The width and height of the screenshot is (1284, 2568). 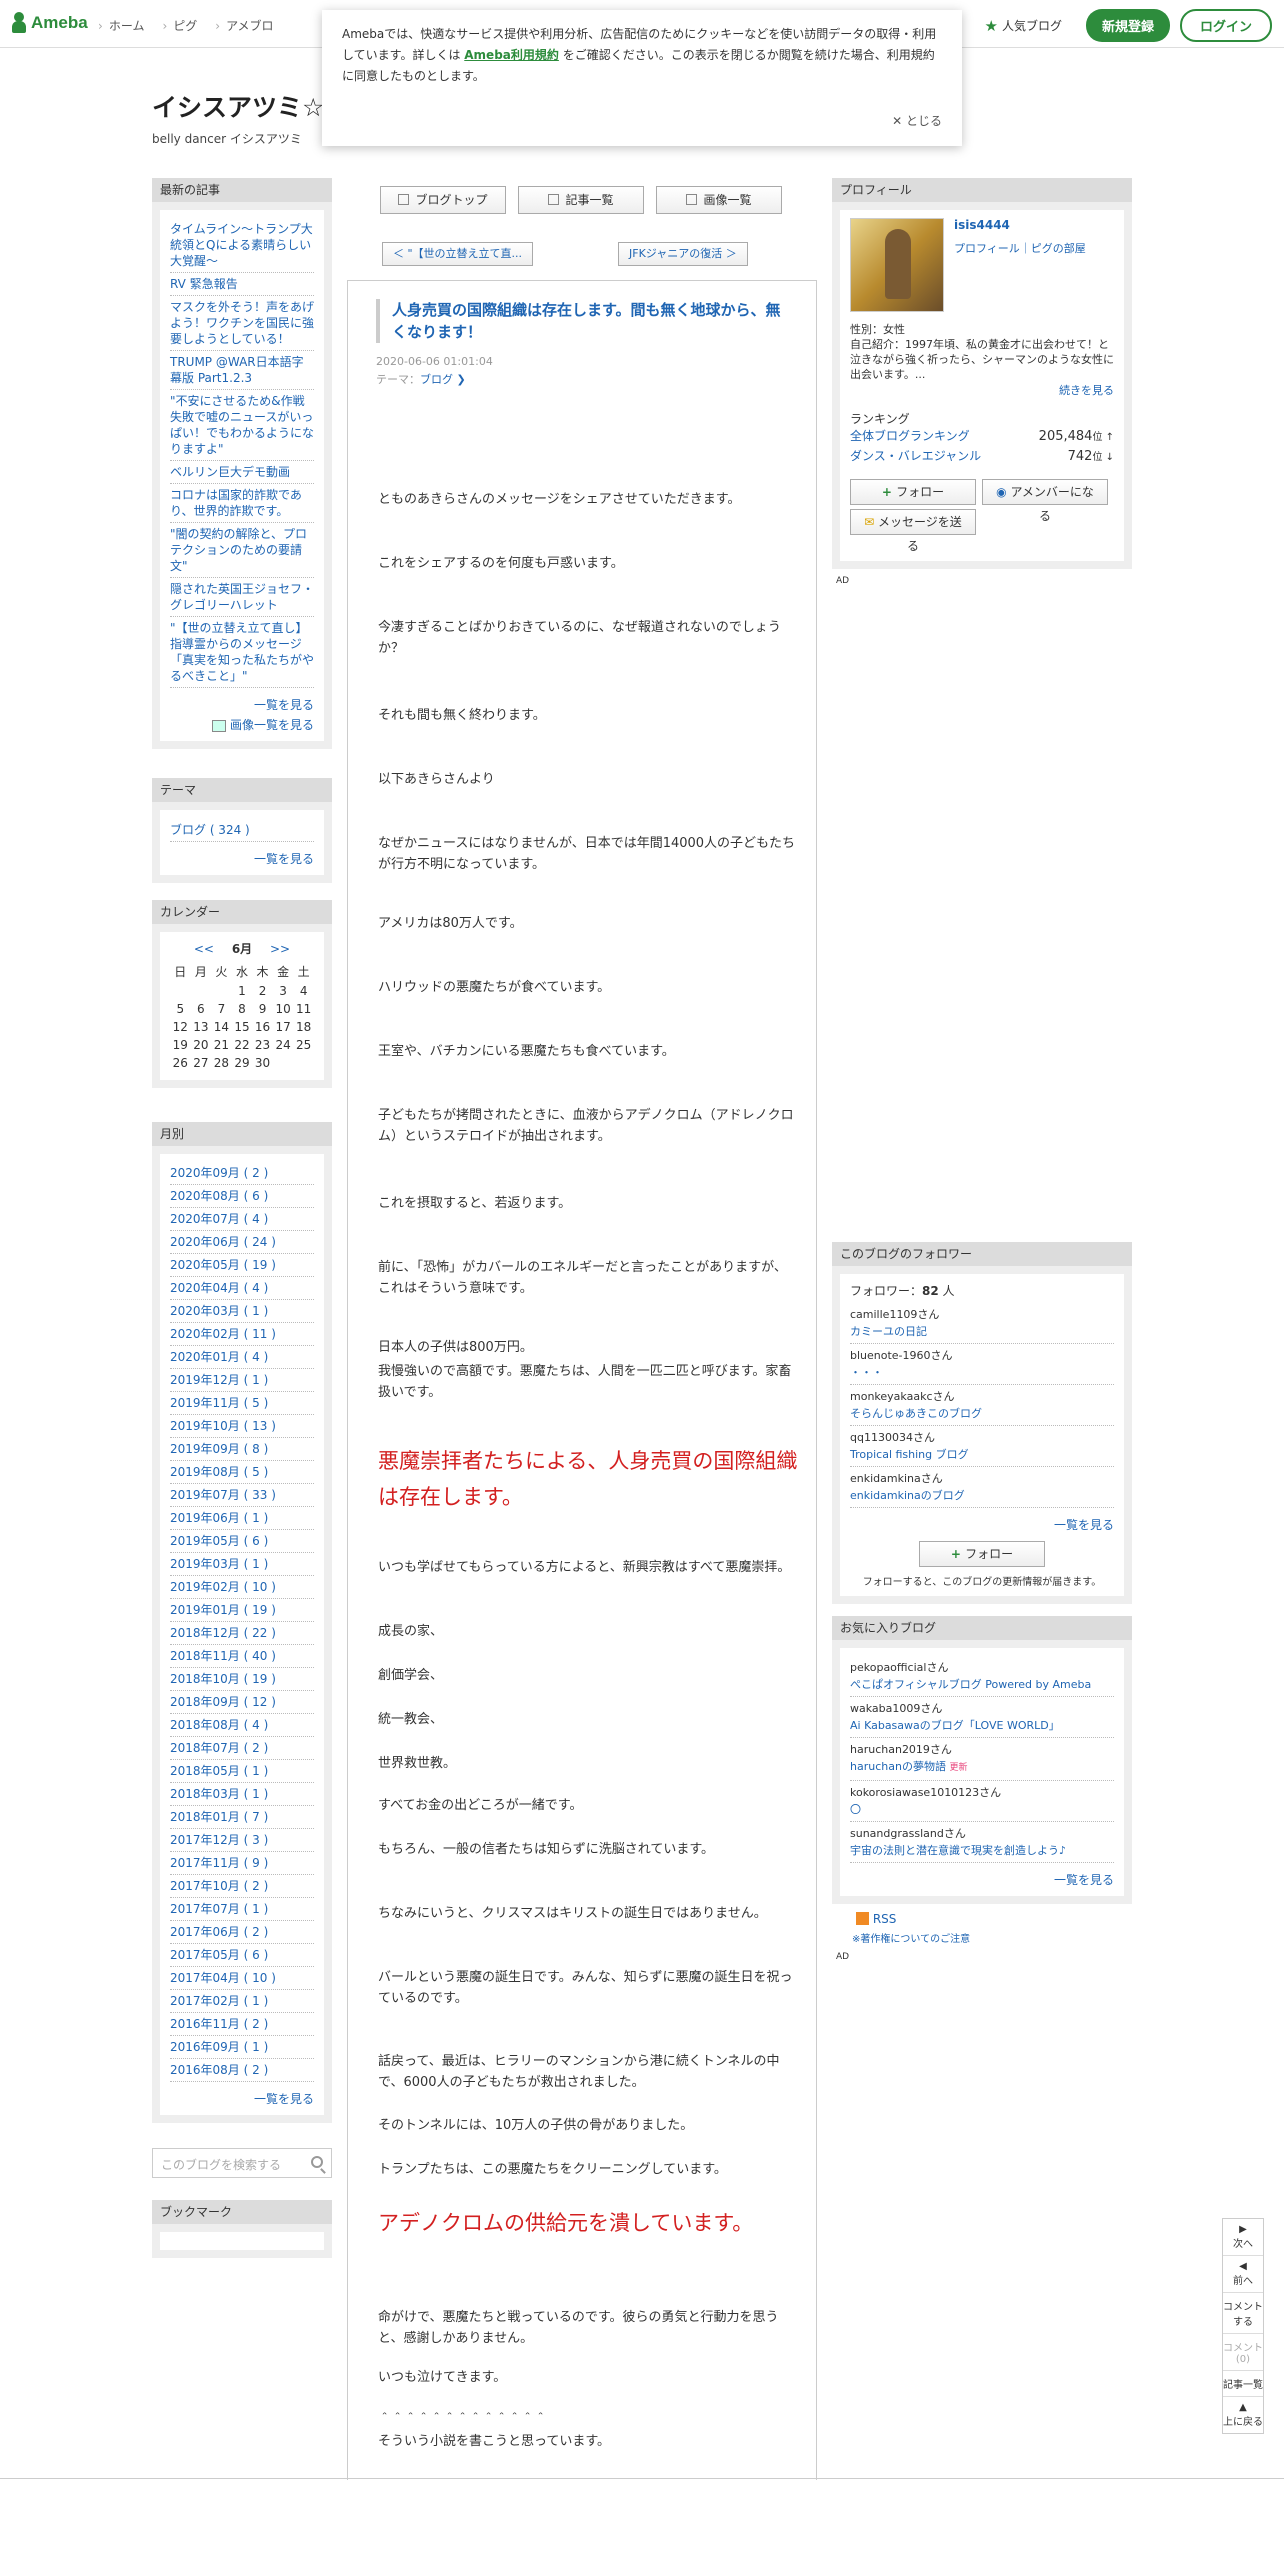 I want to click on calendar-next: >>, so click(x=280, y=949).